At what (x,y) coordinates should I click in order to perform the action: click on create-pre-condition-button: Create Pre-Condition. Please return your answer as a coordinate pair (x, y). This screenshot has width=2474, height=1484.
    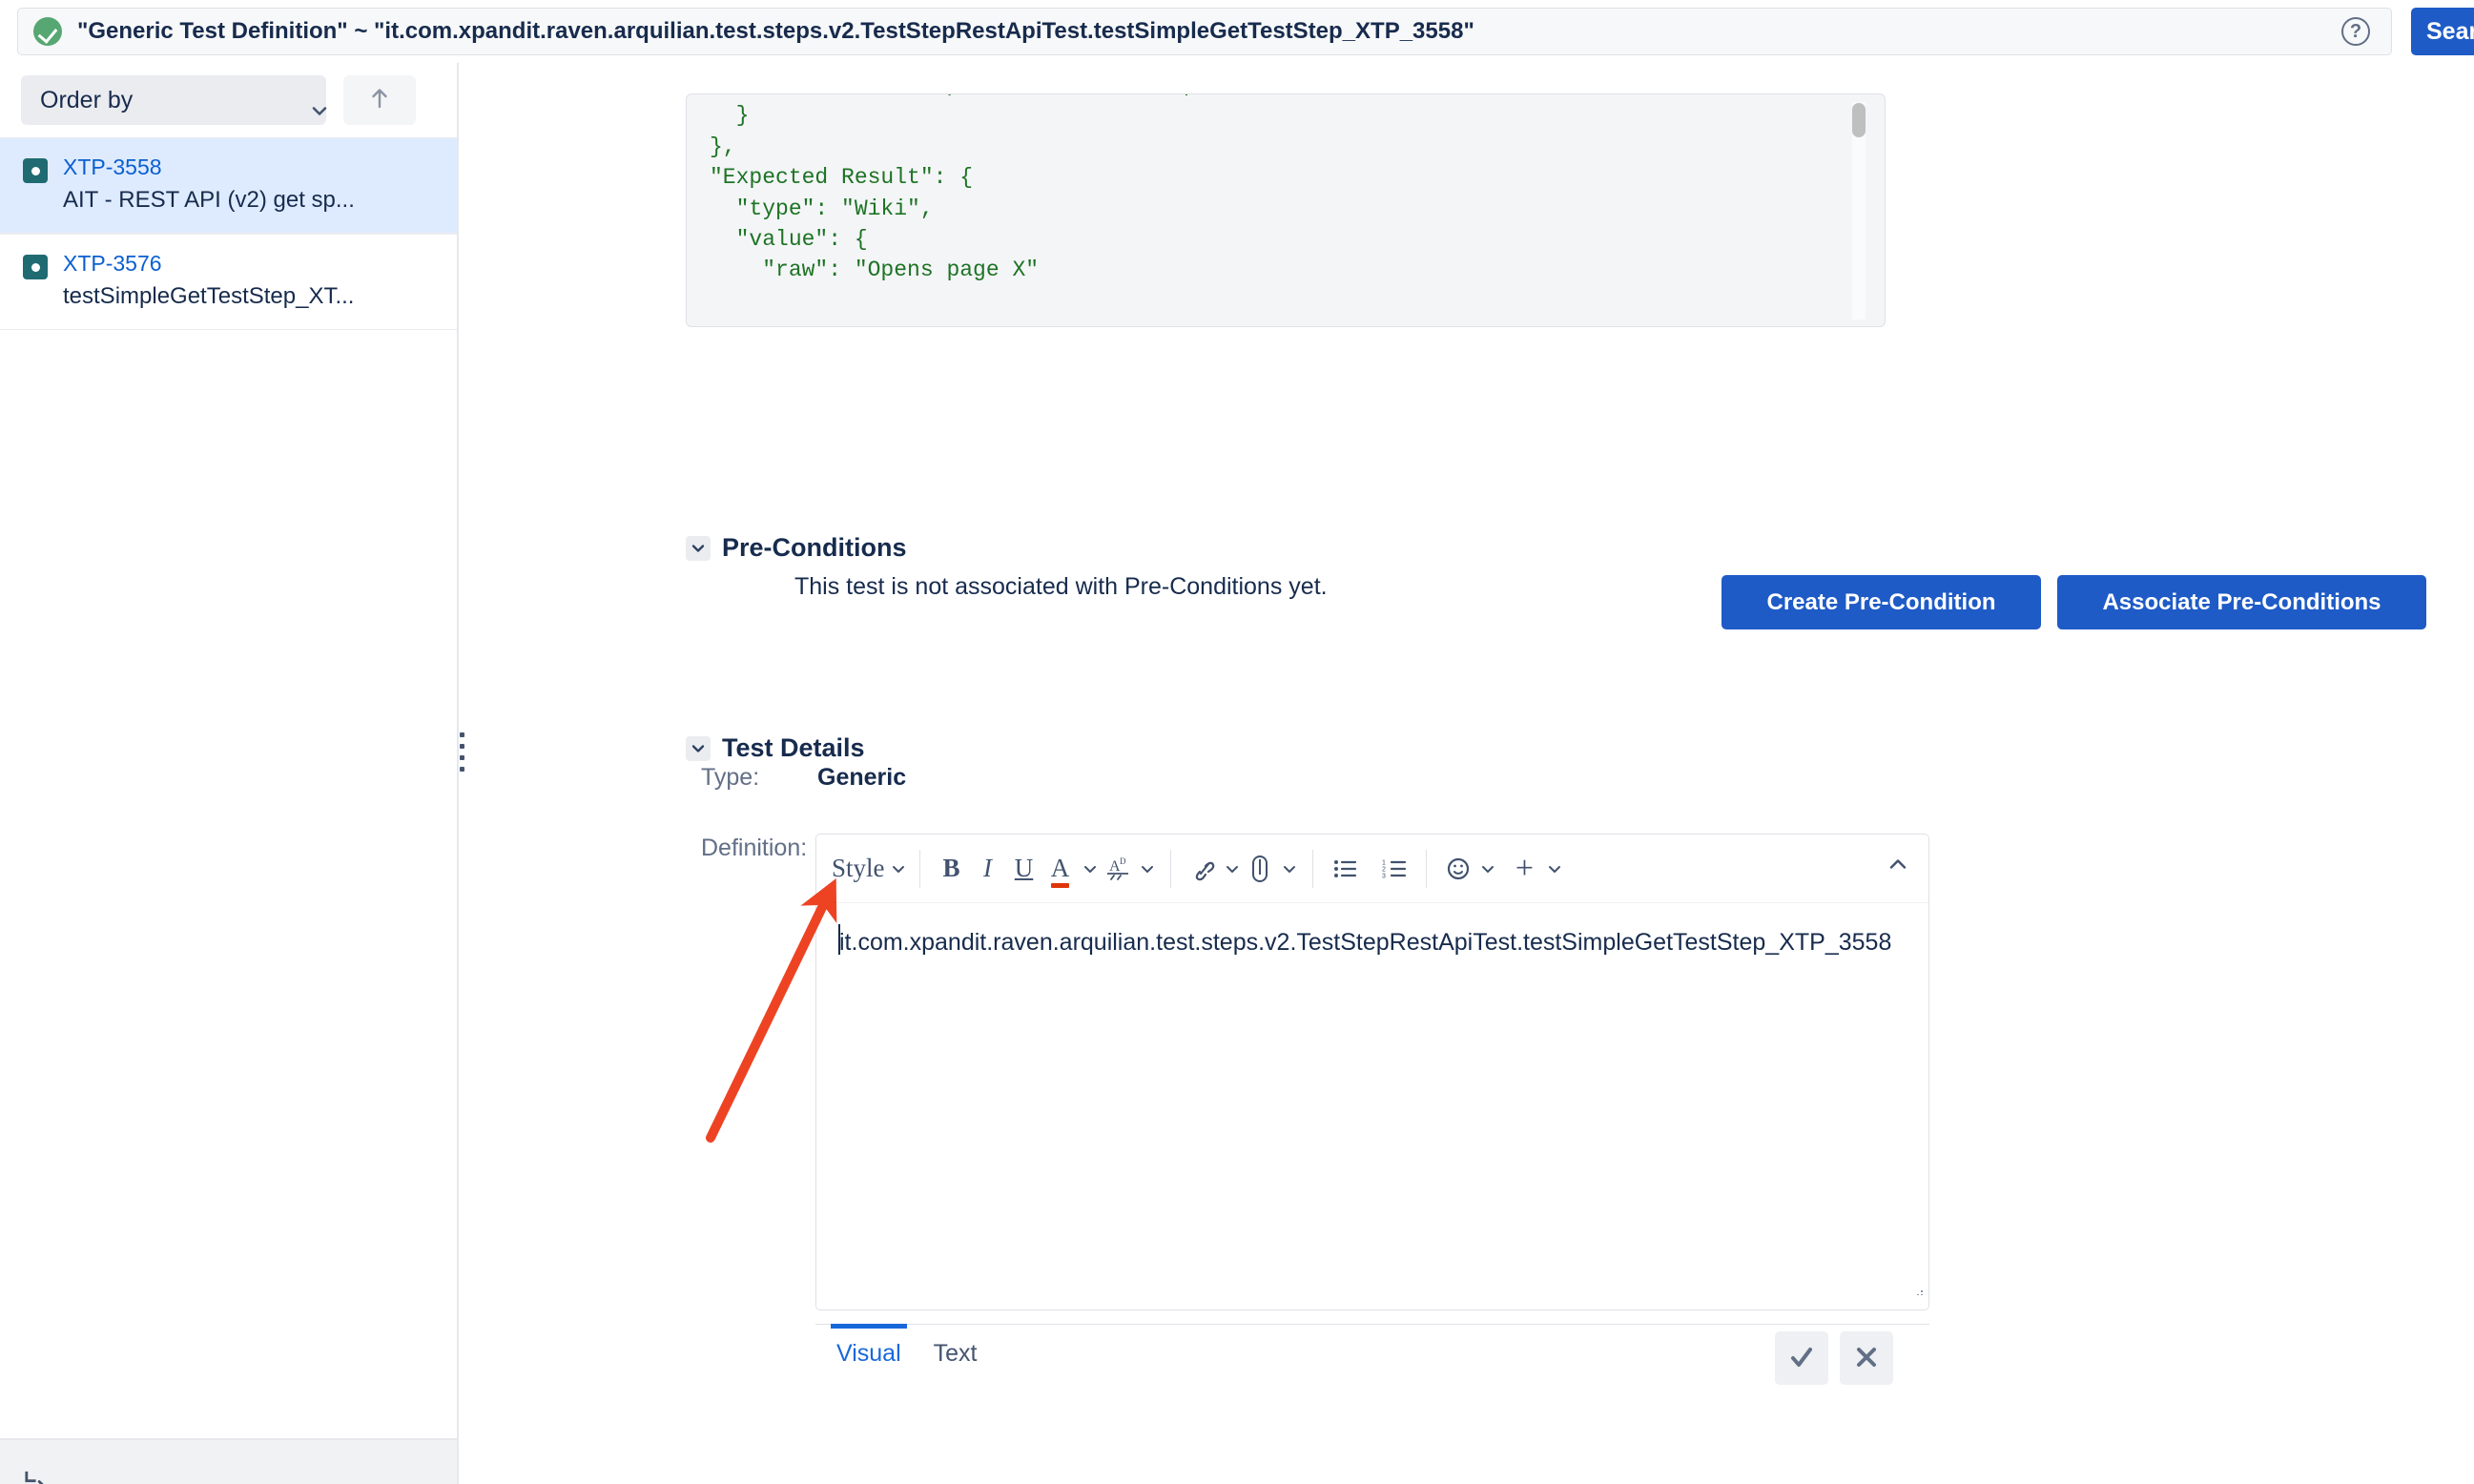
    Looking at the image, I should click on (1881, 602).